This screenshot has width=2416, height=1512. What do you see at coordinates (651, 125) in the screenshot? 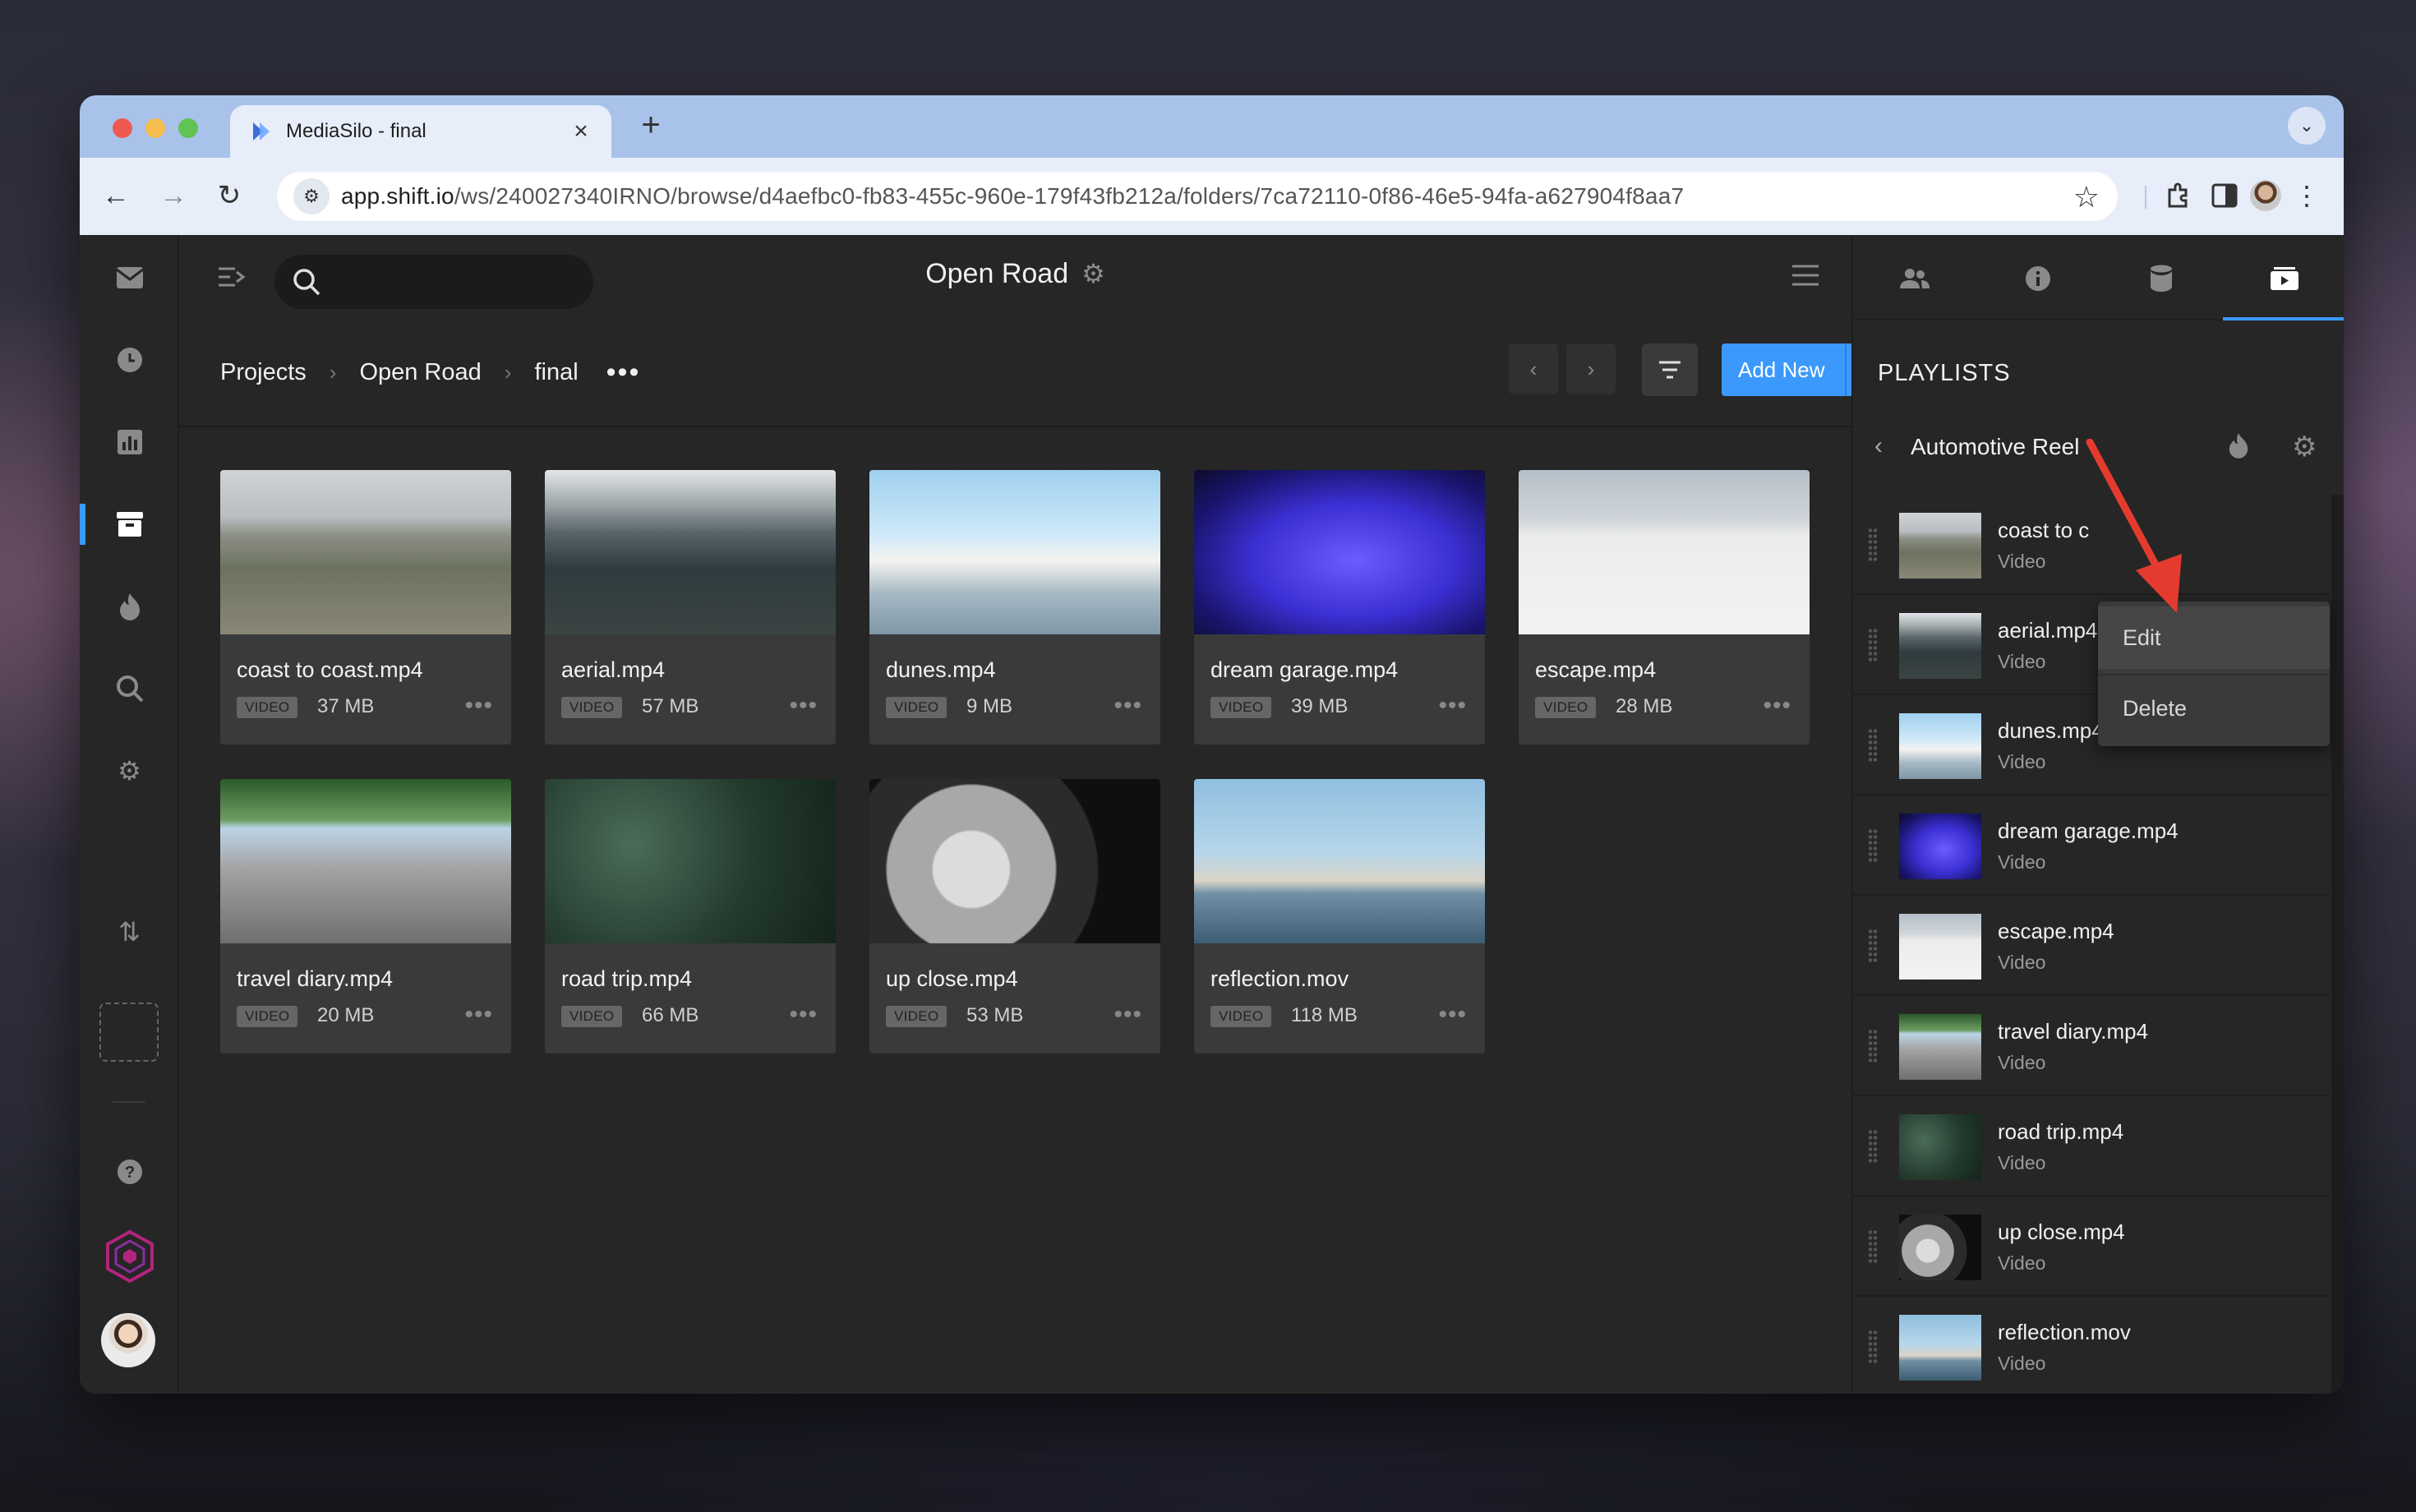
I see `new-tab-button: +` at bounding box center [651, 125].